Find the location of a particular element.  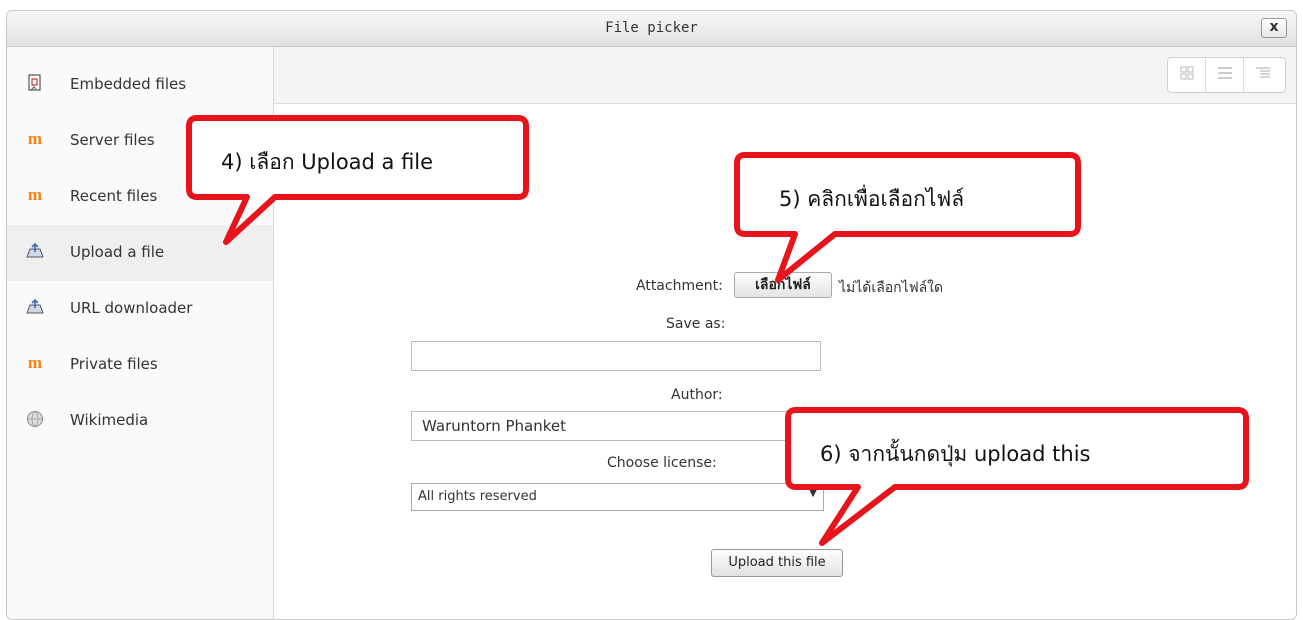

license-select: All rights reserved ▼ is located at coordinates (617, 497).